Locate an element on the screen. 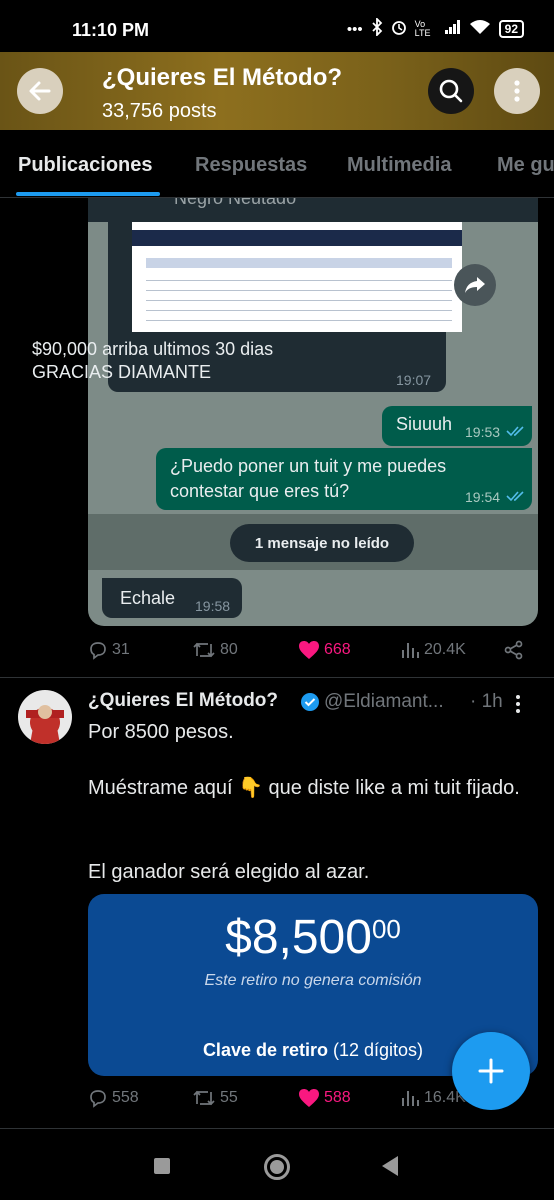 The height and width of the screenshot is (1200, 554). profile-header: ¿Quieres El Método? 33,756 posts is located at coordinates (277, 91).